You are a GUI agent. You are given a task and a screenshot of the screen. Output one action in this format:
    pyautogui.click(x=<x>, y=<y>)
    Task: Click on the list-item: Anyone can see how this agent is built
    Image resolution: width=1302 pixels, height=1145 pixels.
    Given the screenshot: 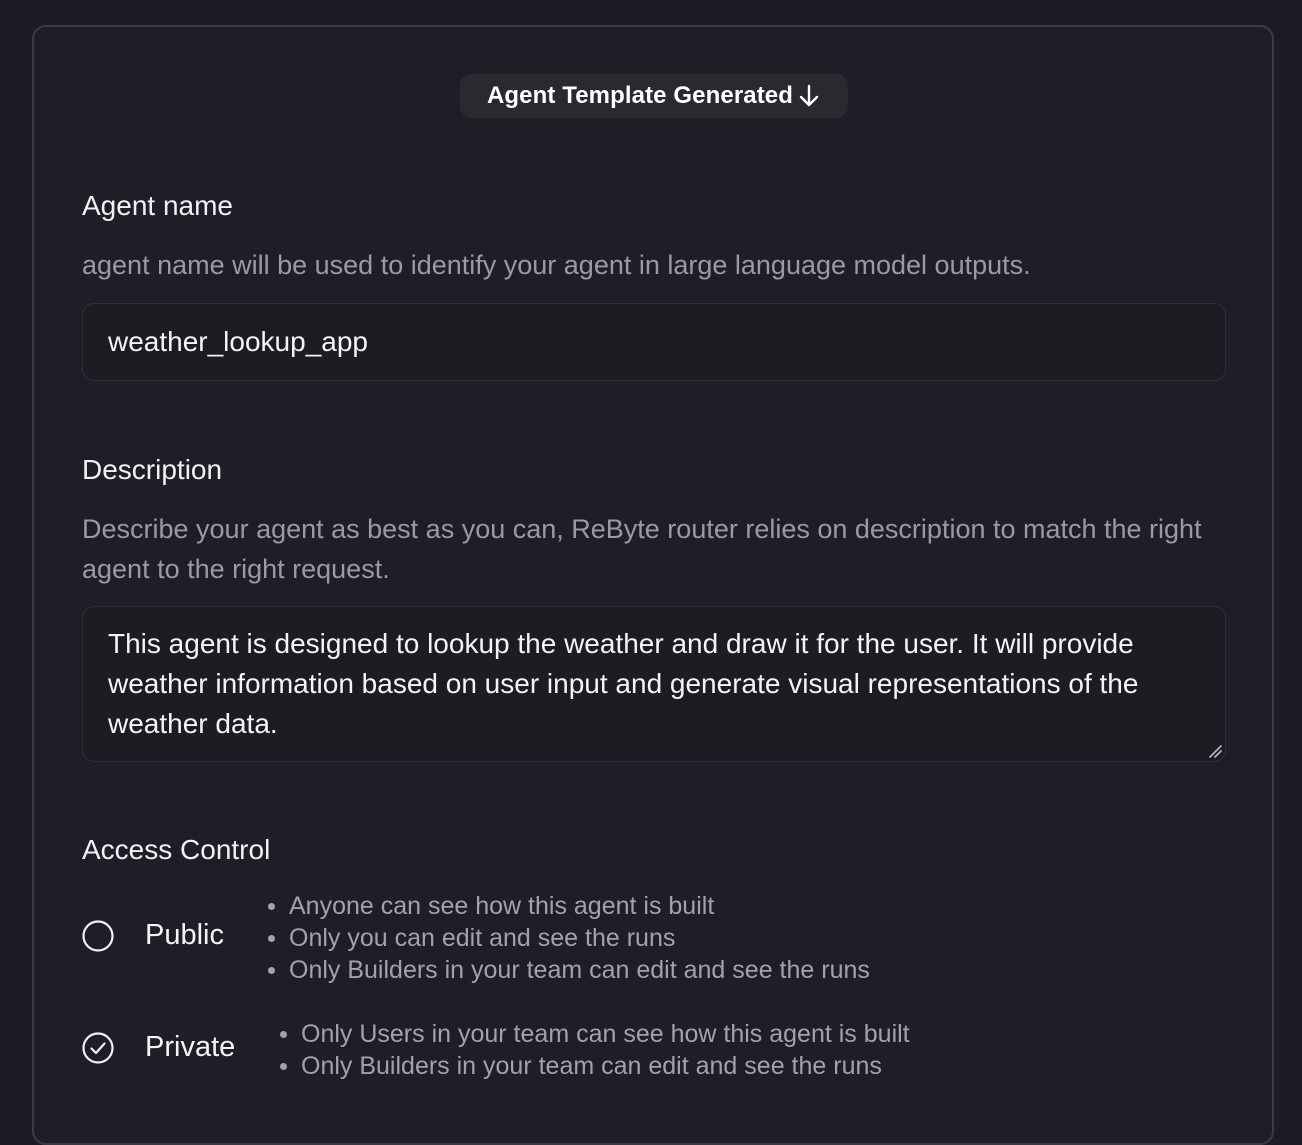 What is the action you would take?
    pyautogui.click(x=568, y=906)
    